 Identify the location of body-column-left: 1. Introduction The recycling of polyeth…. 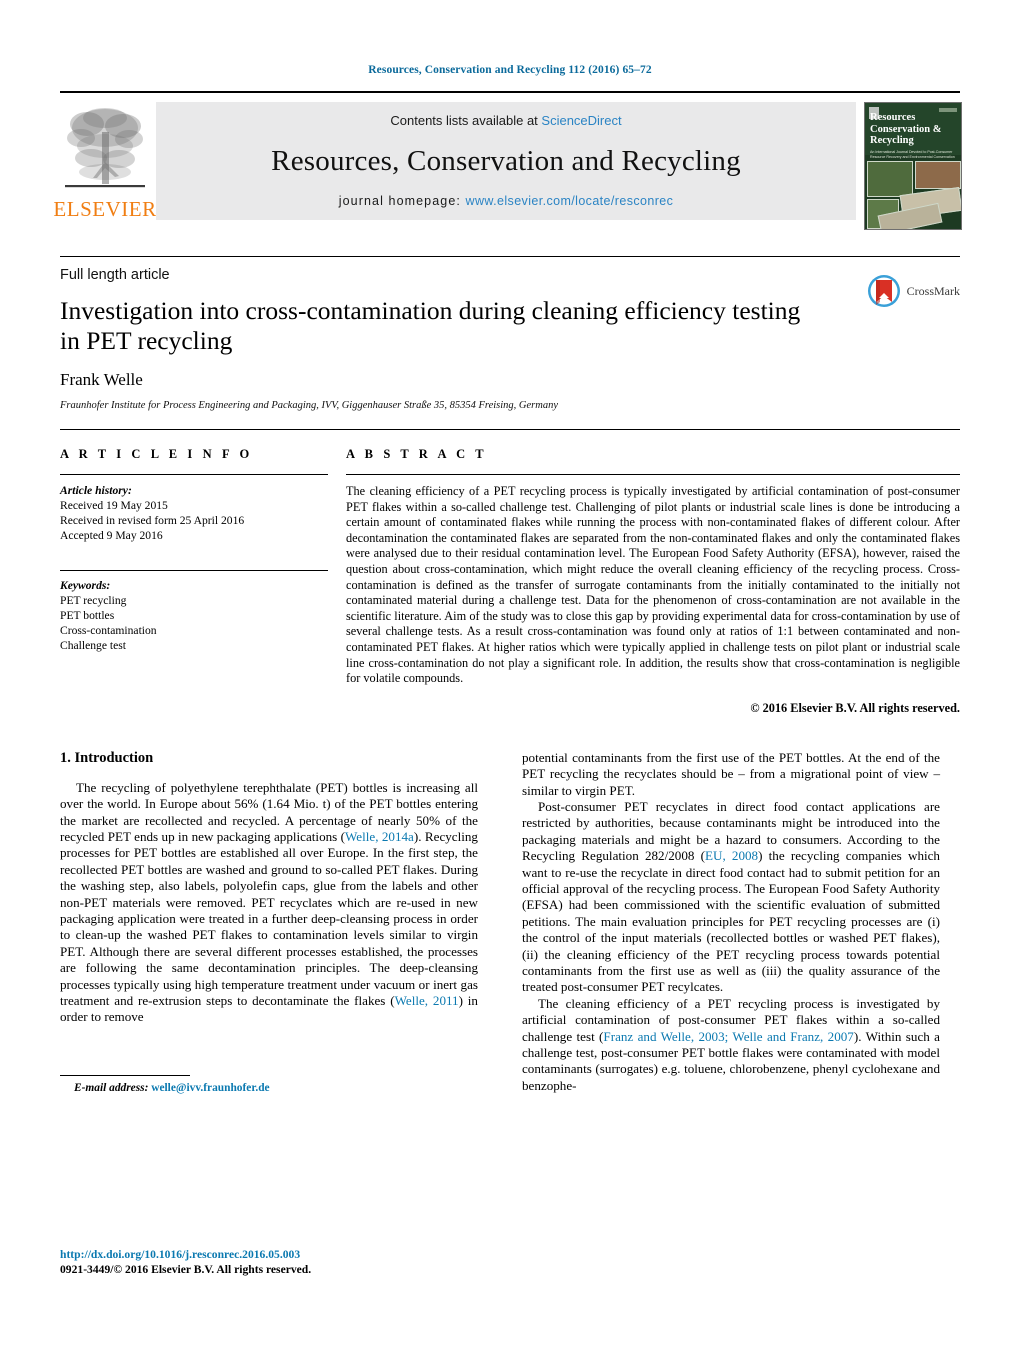
(269, 921).